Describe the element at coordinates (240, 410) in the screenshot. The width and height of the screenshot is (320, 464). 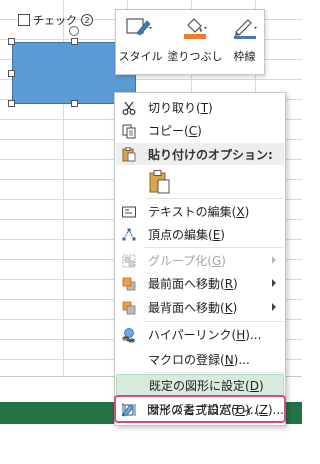
I see `format-shape-accelerator: O` at that location.